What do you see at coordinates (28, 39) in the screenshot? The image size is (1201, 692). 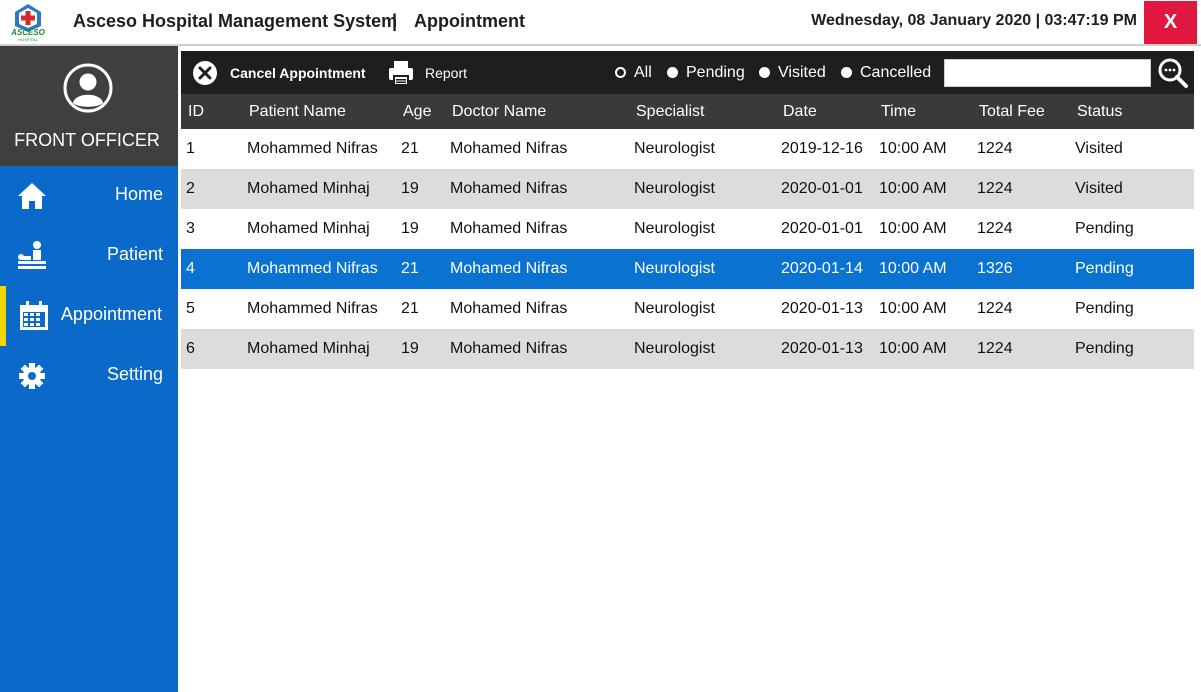 I see `logo-subtext: HOSPITAL` at bounding box center [28, 39].